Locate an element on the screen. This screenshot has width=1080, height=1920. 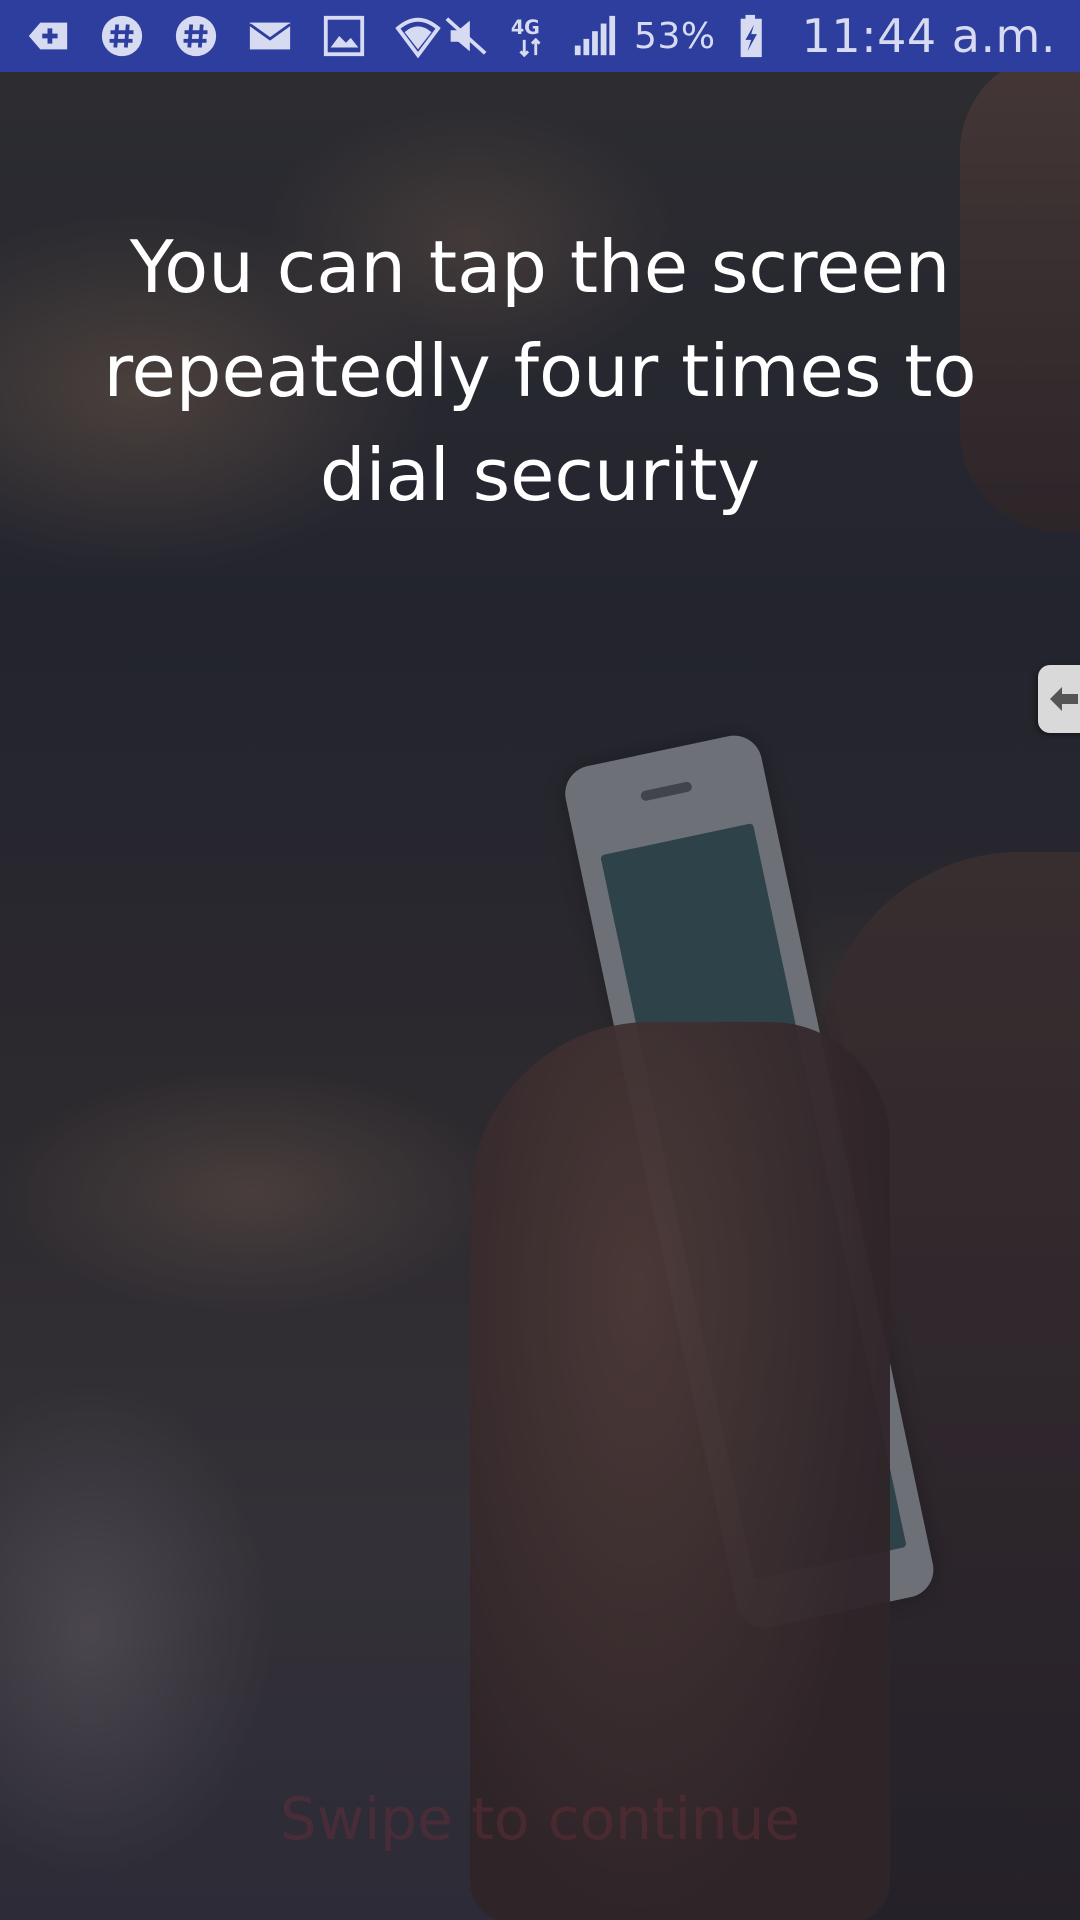
battery-percent: 53% is located at coordinates (675, 36).